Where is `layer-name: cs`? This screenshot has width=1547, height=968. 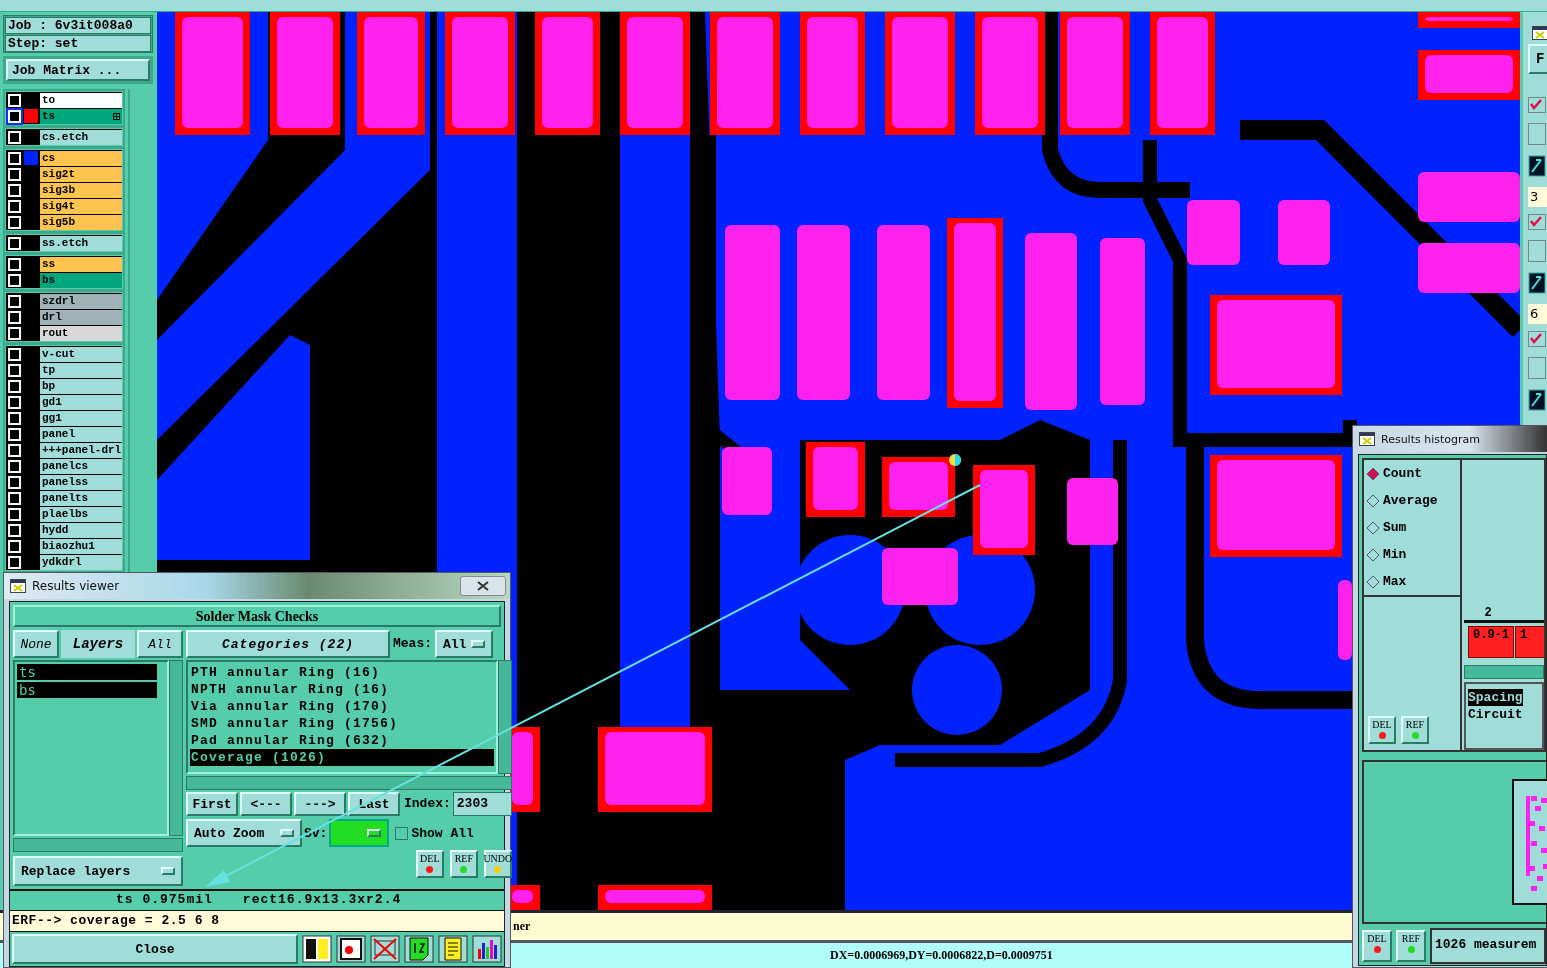
layer-name: cs is located at coordinates (81, 158).